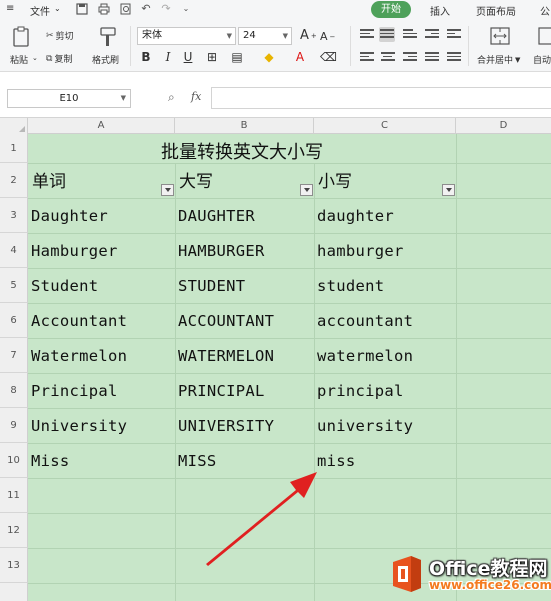  I want to click on filter-dropdown-a, so click(167, 190).